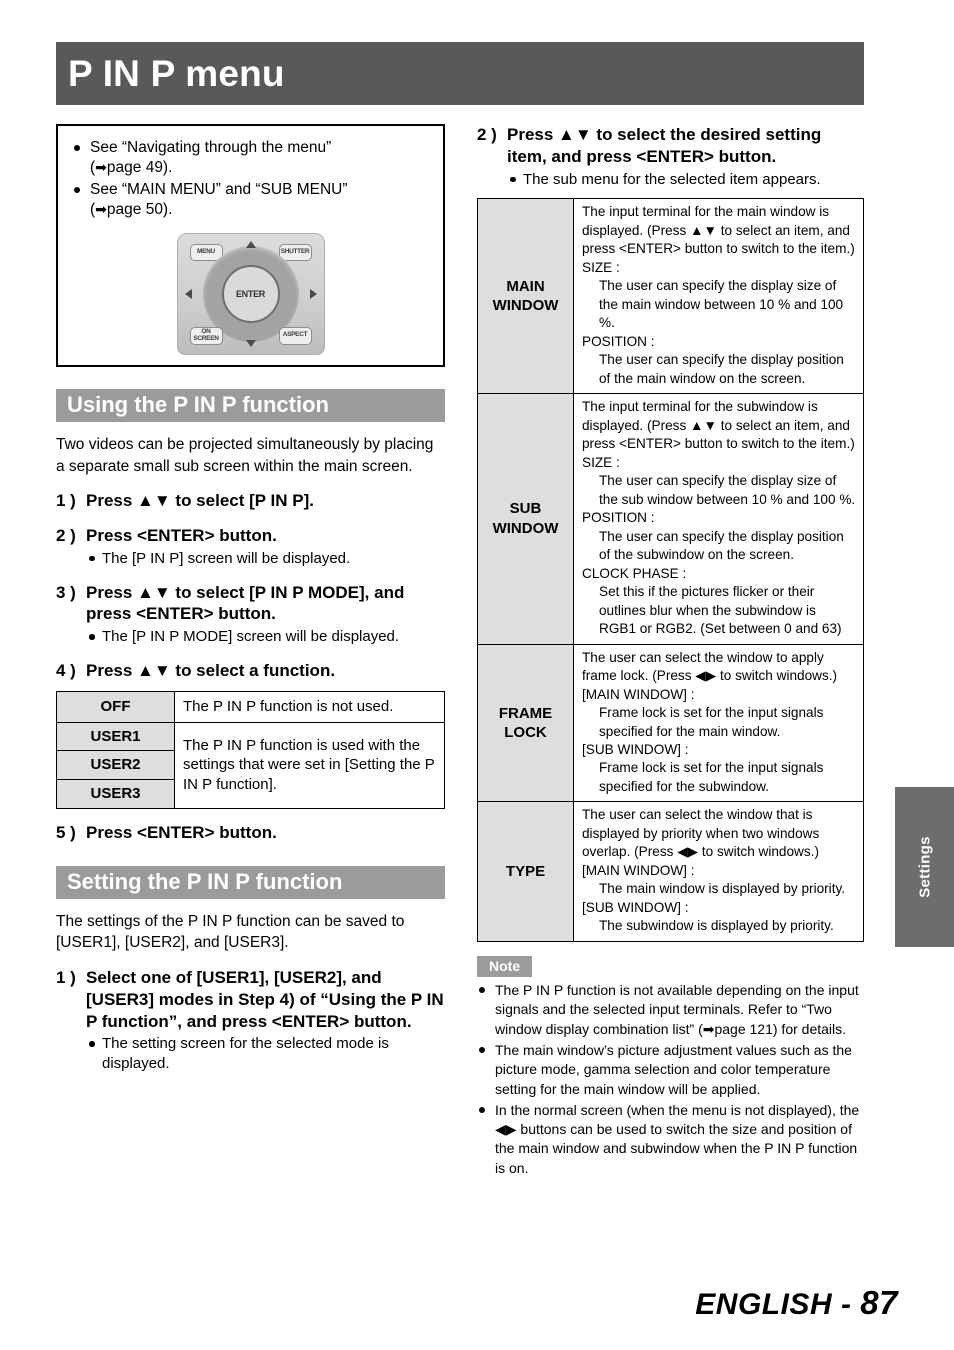  I want to click on menu-key-frame-lock: FRAME LOCK, so click(525, 723).